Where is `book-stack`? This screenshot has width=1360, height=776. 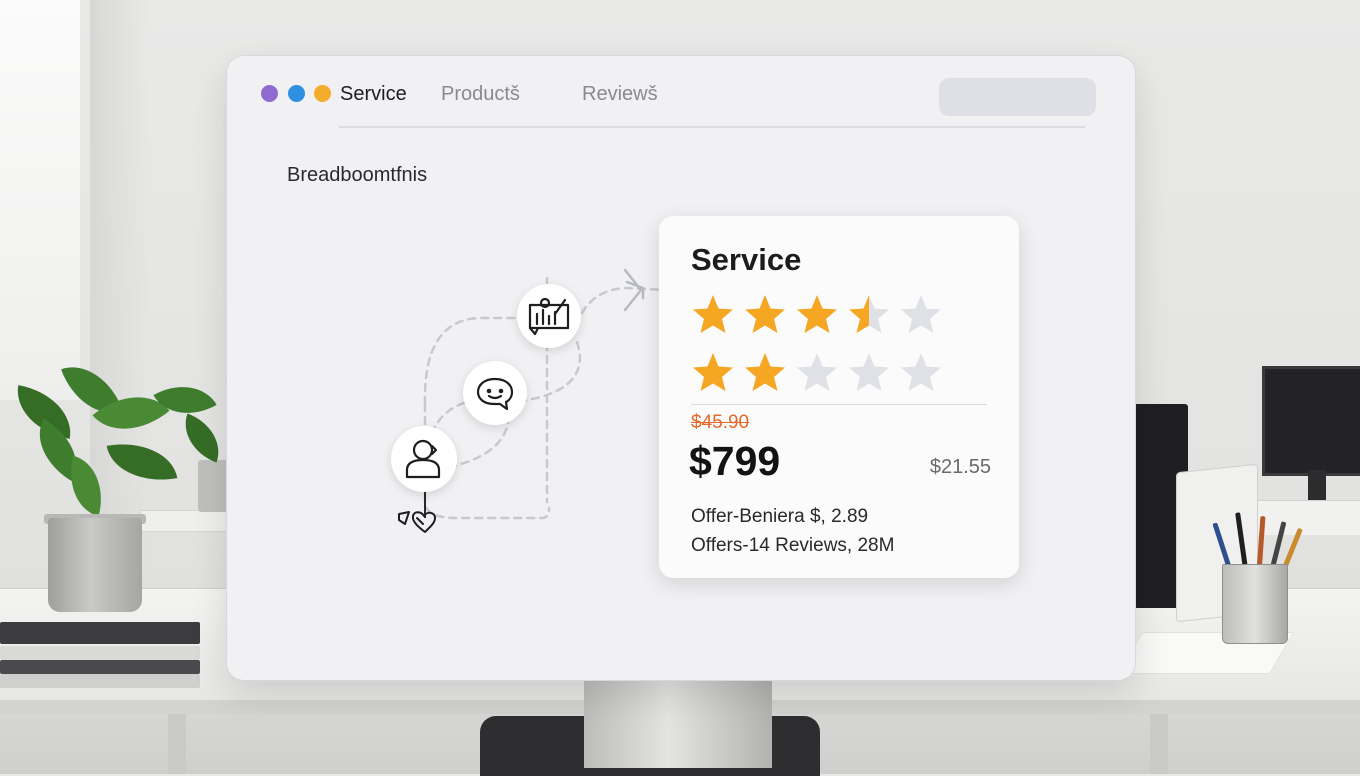 book-stack is located at coordinates (102, 655).